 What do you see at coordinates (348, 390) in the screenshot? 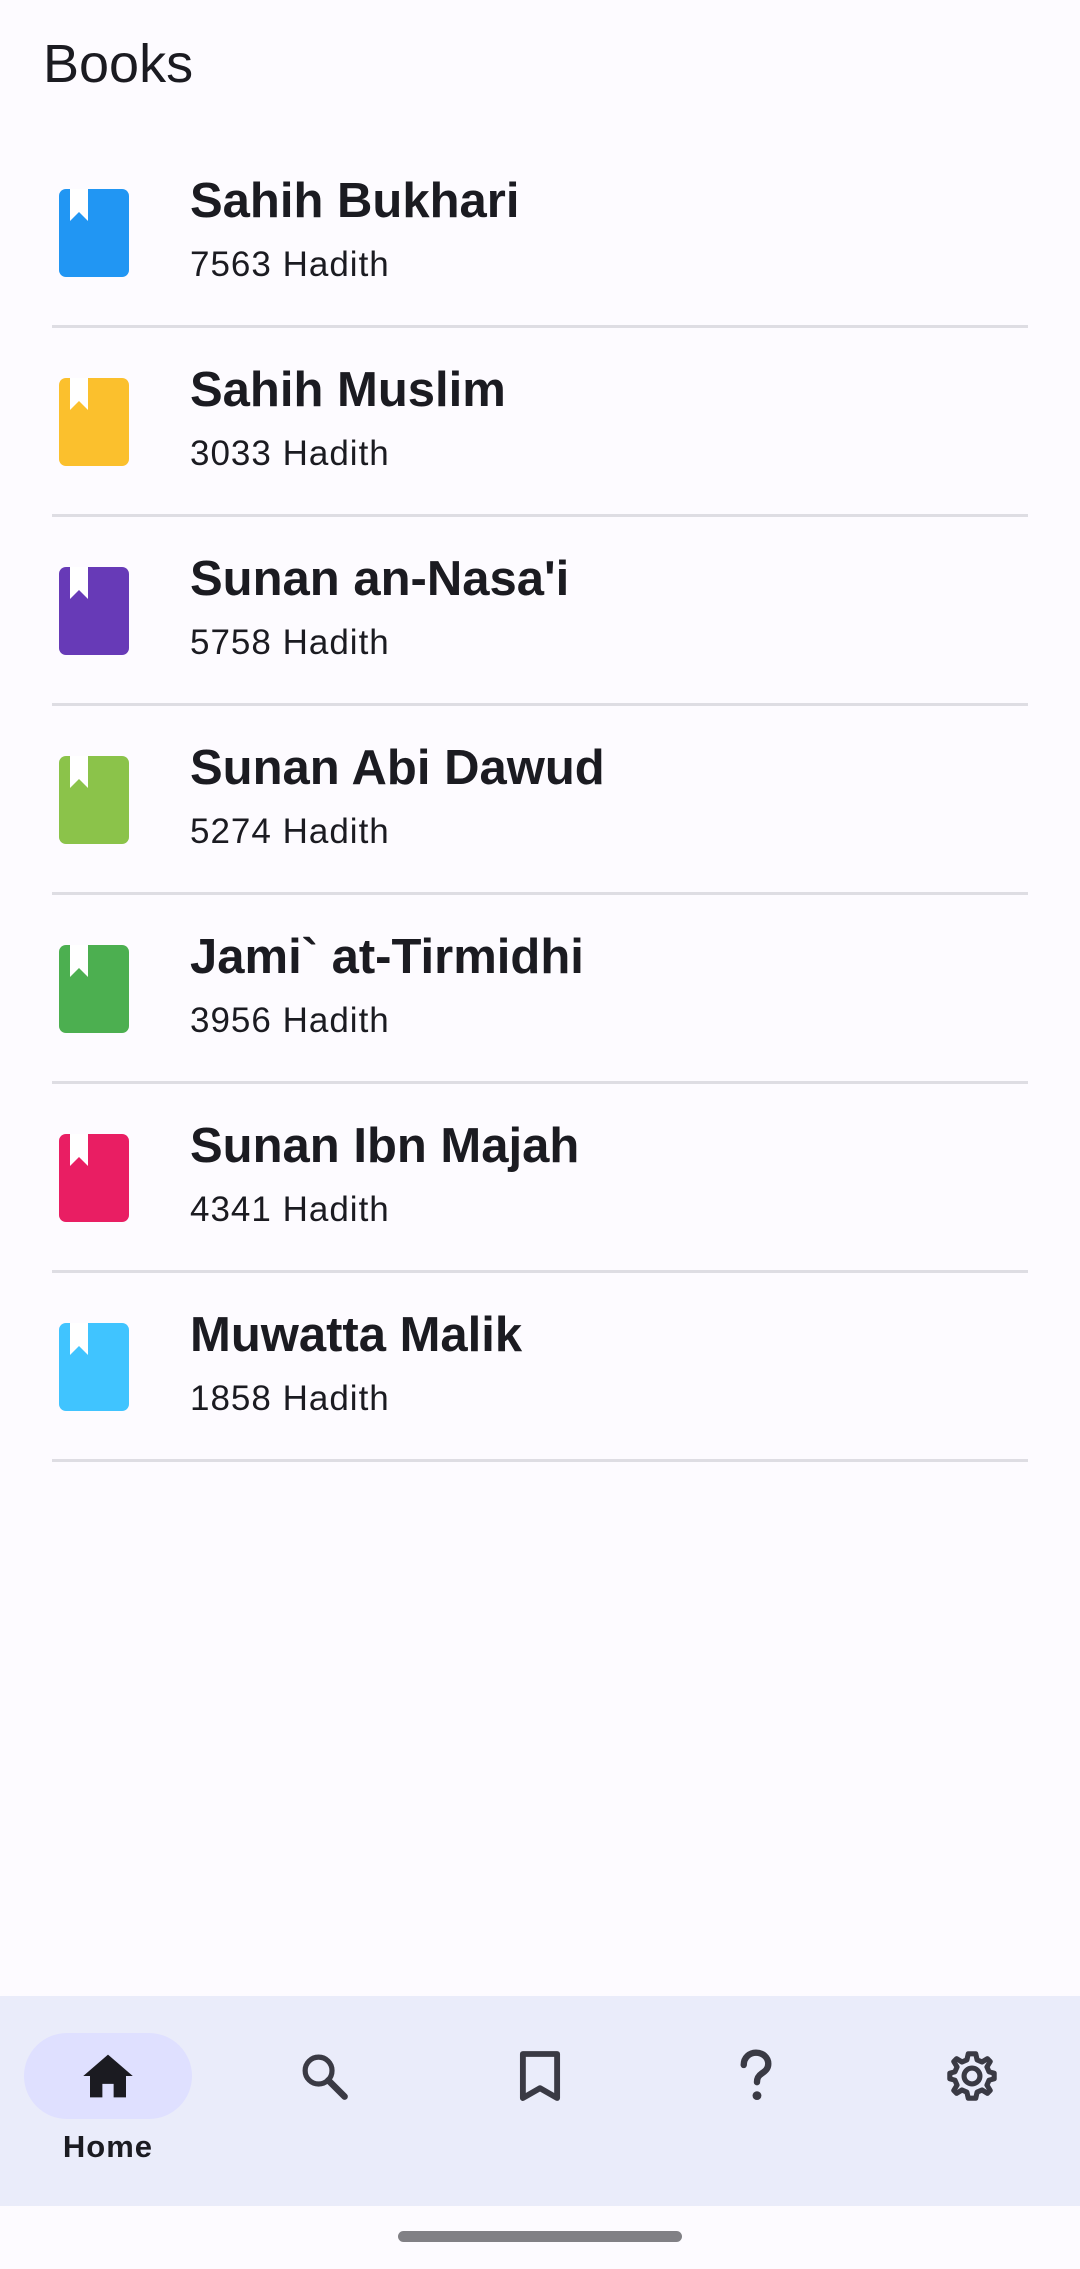
I see `book-title: Sahih Muslim` at bounding box center [348, 390].